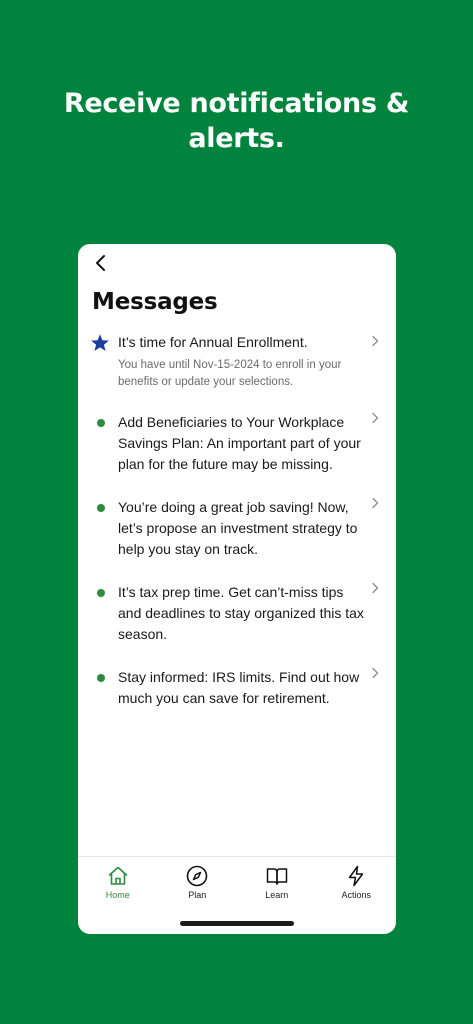  Describe the element at coordinates (356, 876) in the screenshot. I see `lightning-icon` at that location.